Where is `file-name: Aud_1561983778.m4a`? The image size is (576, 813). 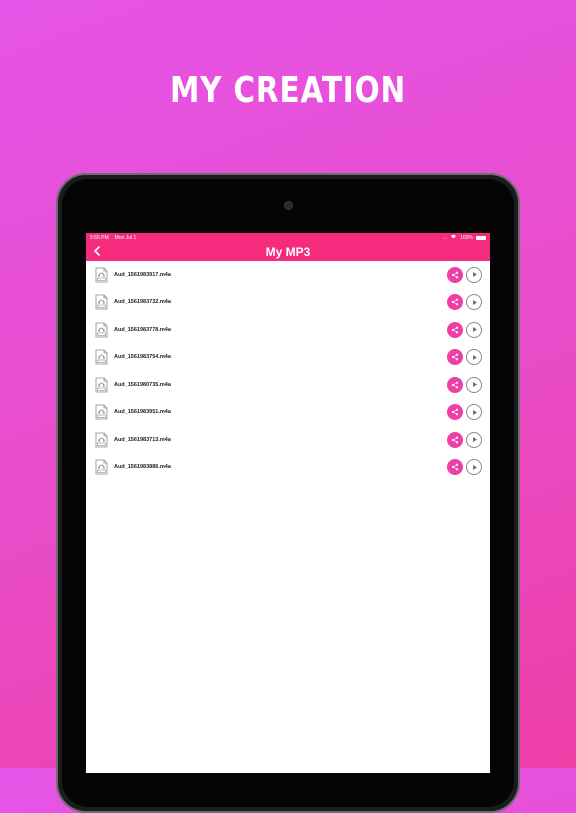 file-name: Aud_1561983778.m4a is located at coordinates (142, 329).